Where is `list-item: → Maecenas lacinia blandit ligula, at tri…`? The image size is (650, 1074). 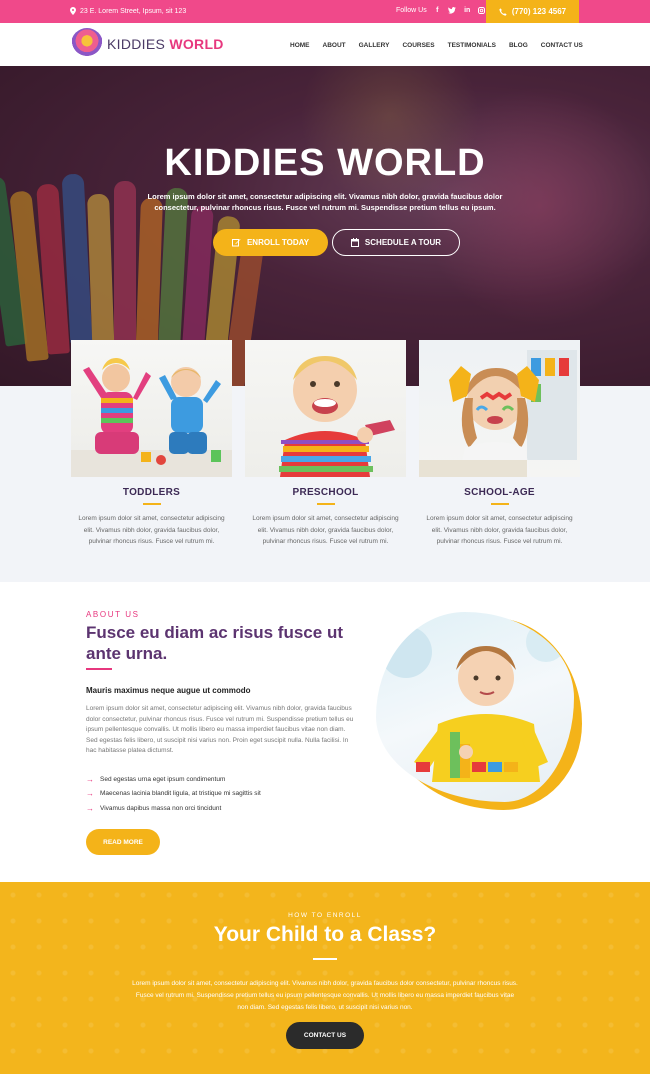
list-item: → Maecenas lacinia blandit ligula, at tri… is located at coordinates (173, 794).